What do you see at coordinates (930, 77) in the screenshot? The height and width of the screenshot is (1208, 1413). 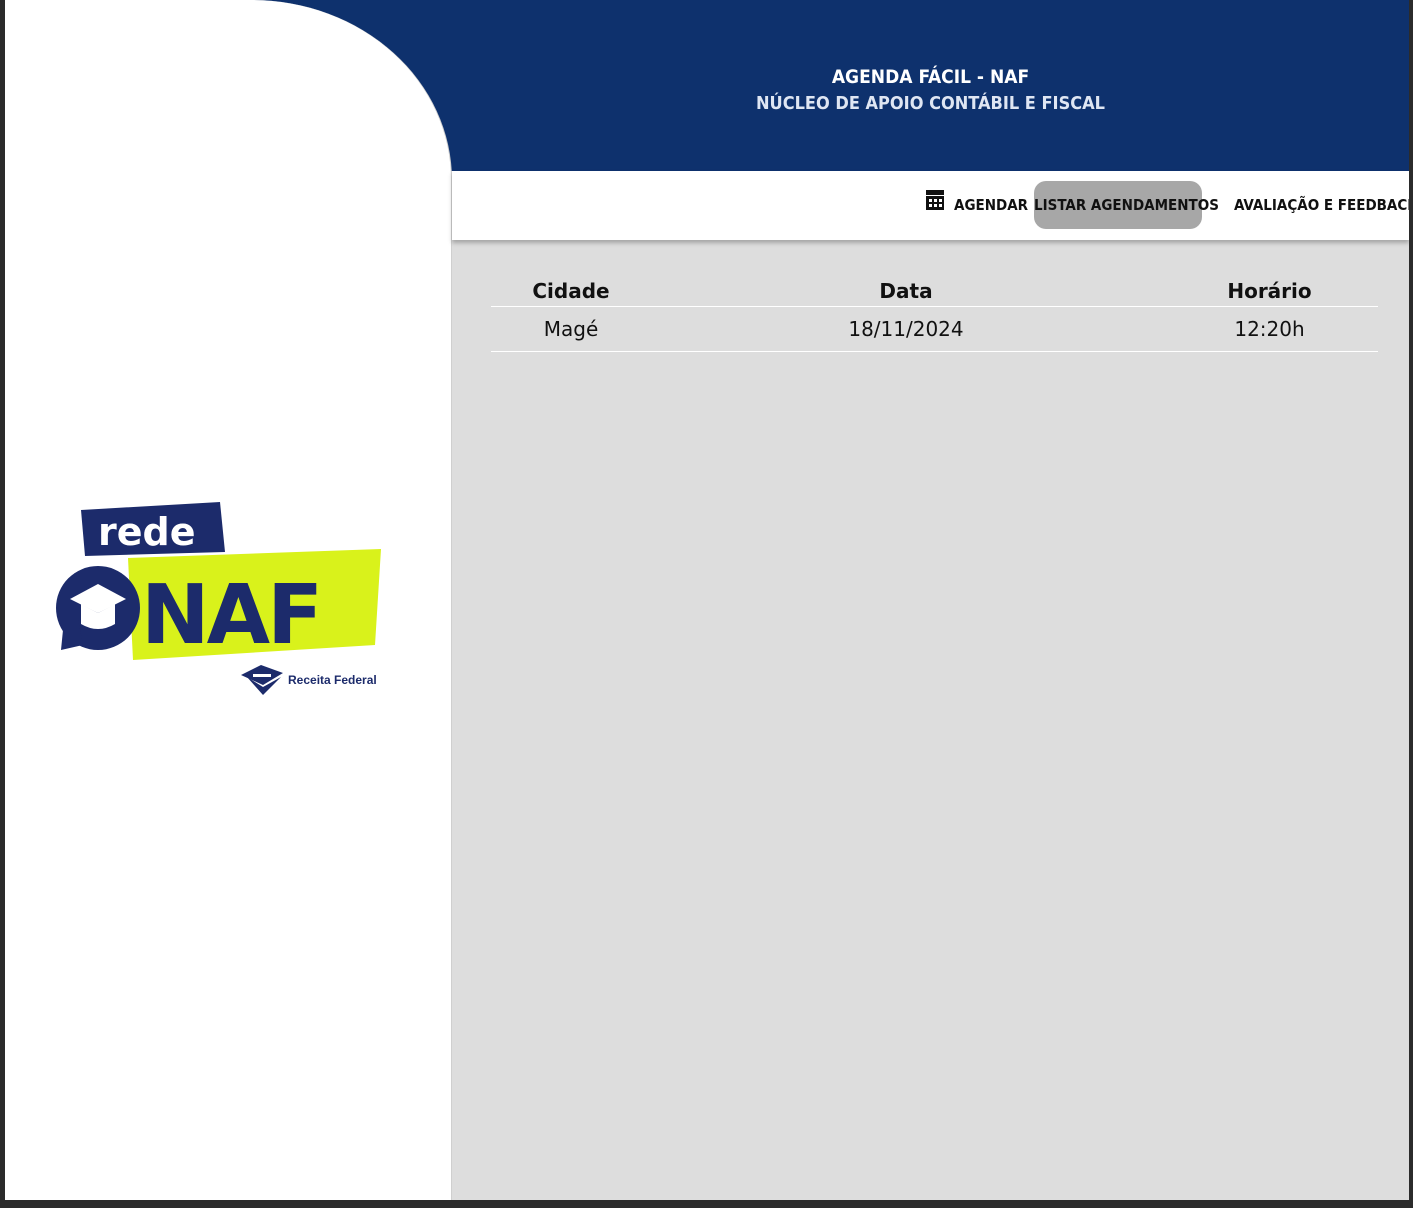 I see `page-title: AGENDA FÁCIL - NAF` at bounding box center [930, 77].